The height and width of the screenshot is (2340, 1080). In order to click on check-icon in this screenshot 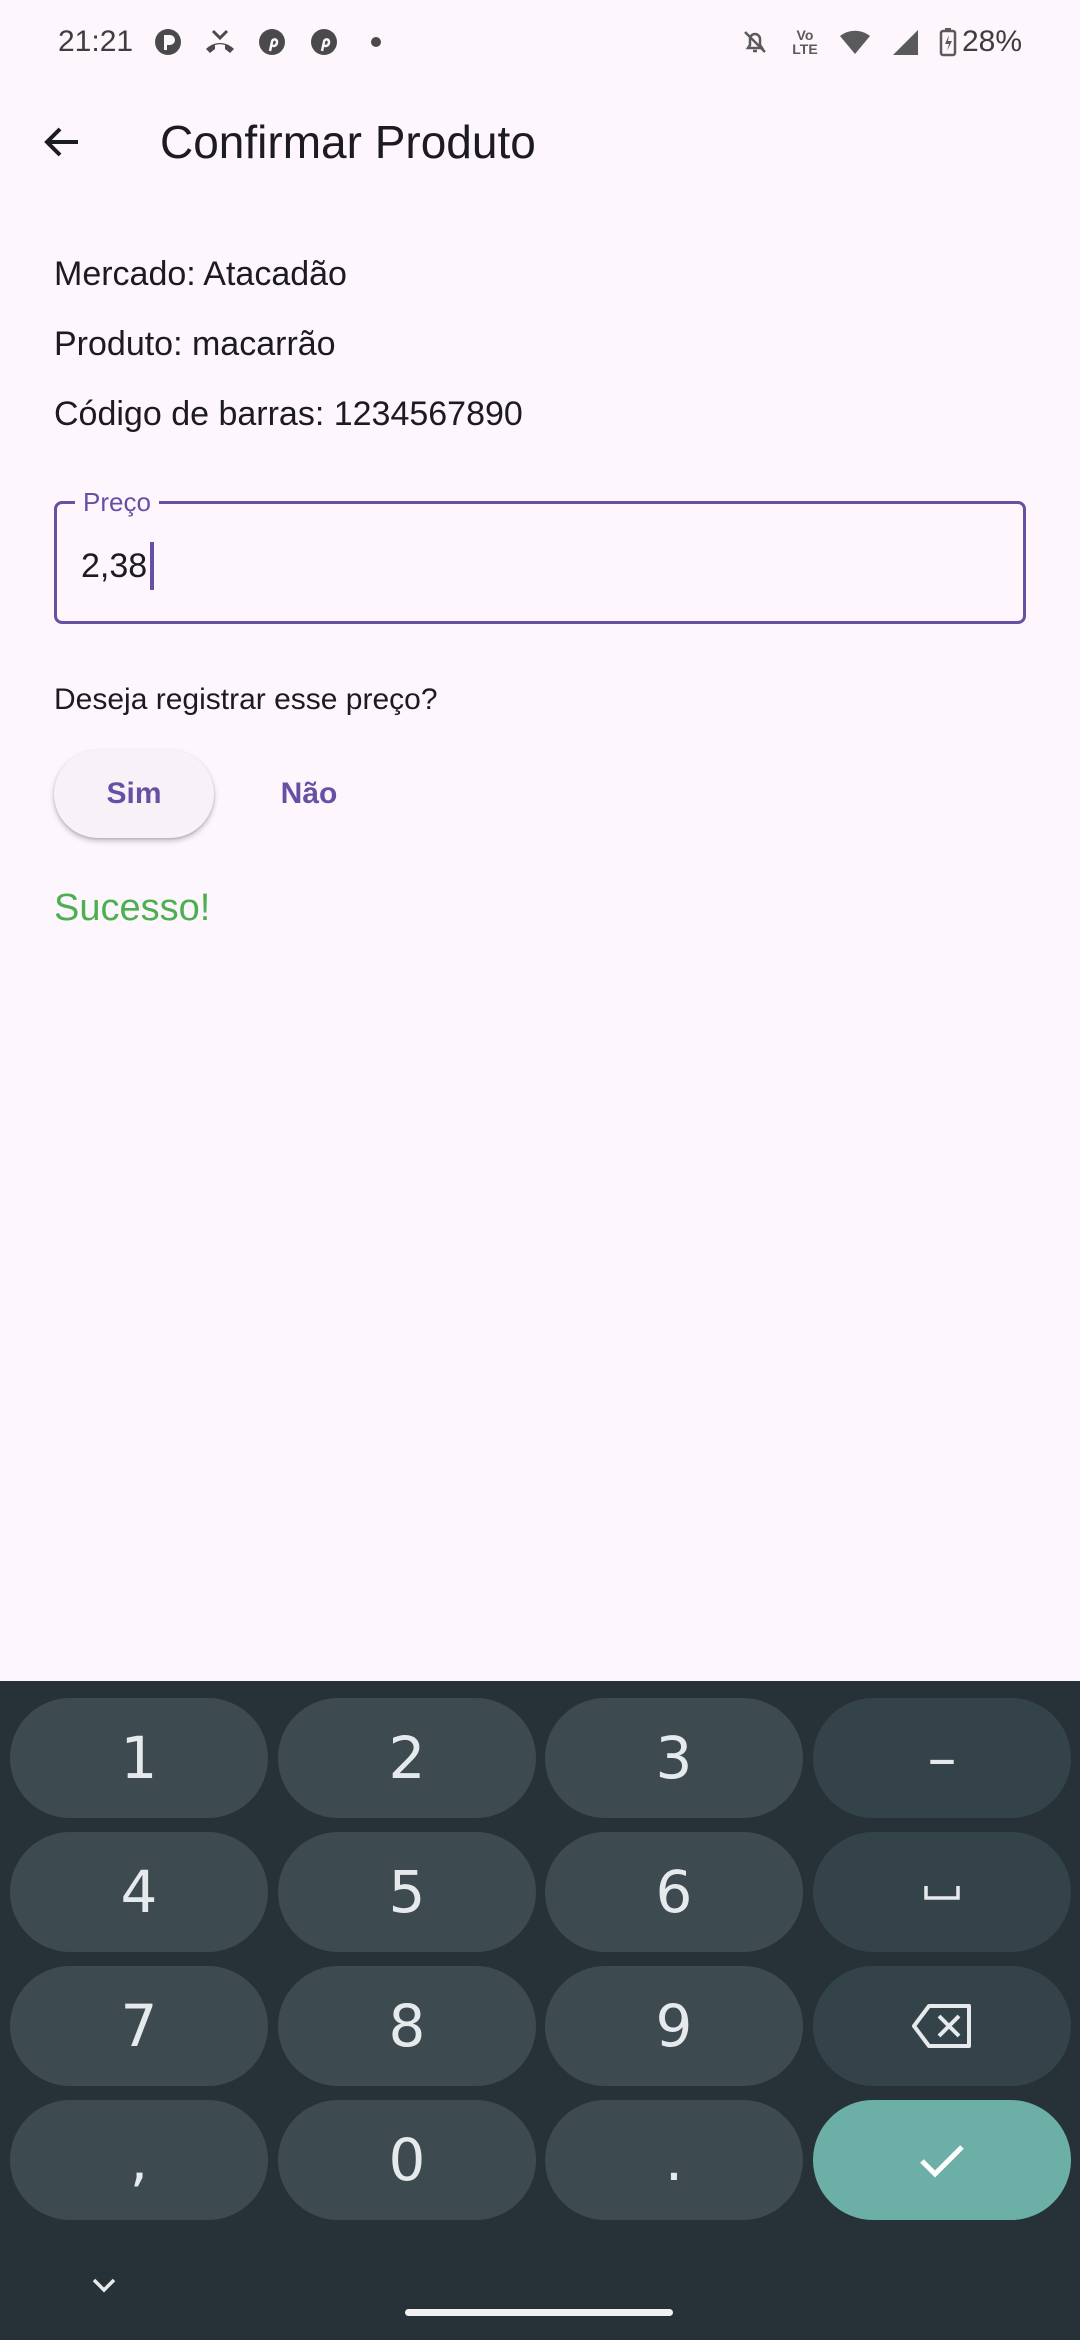, I will do `click(942, 2161)`.